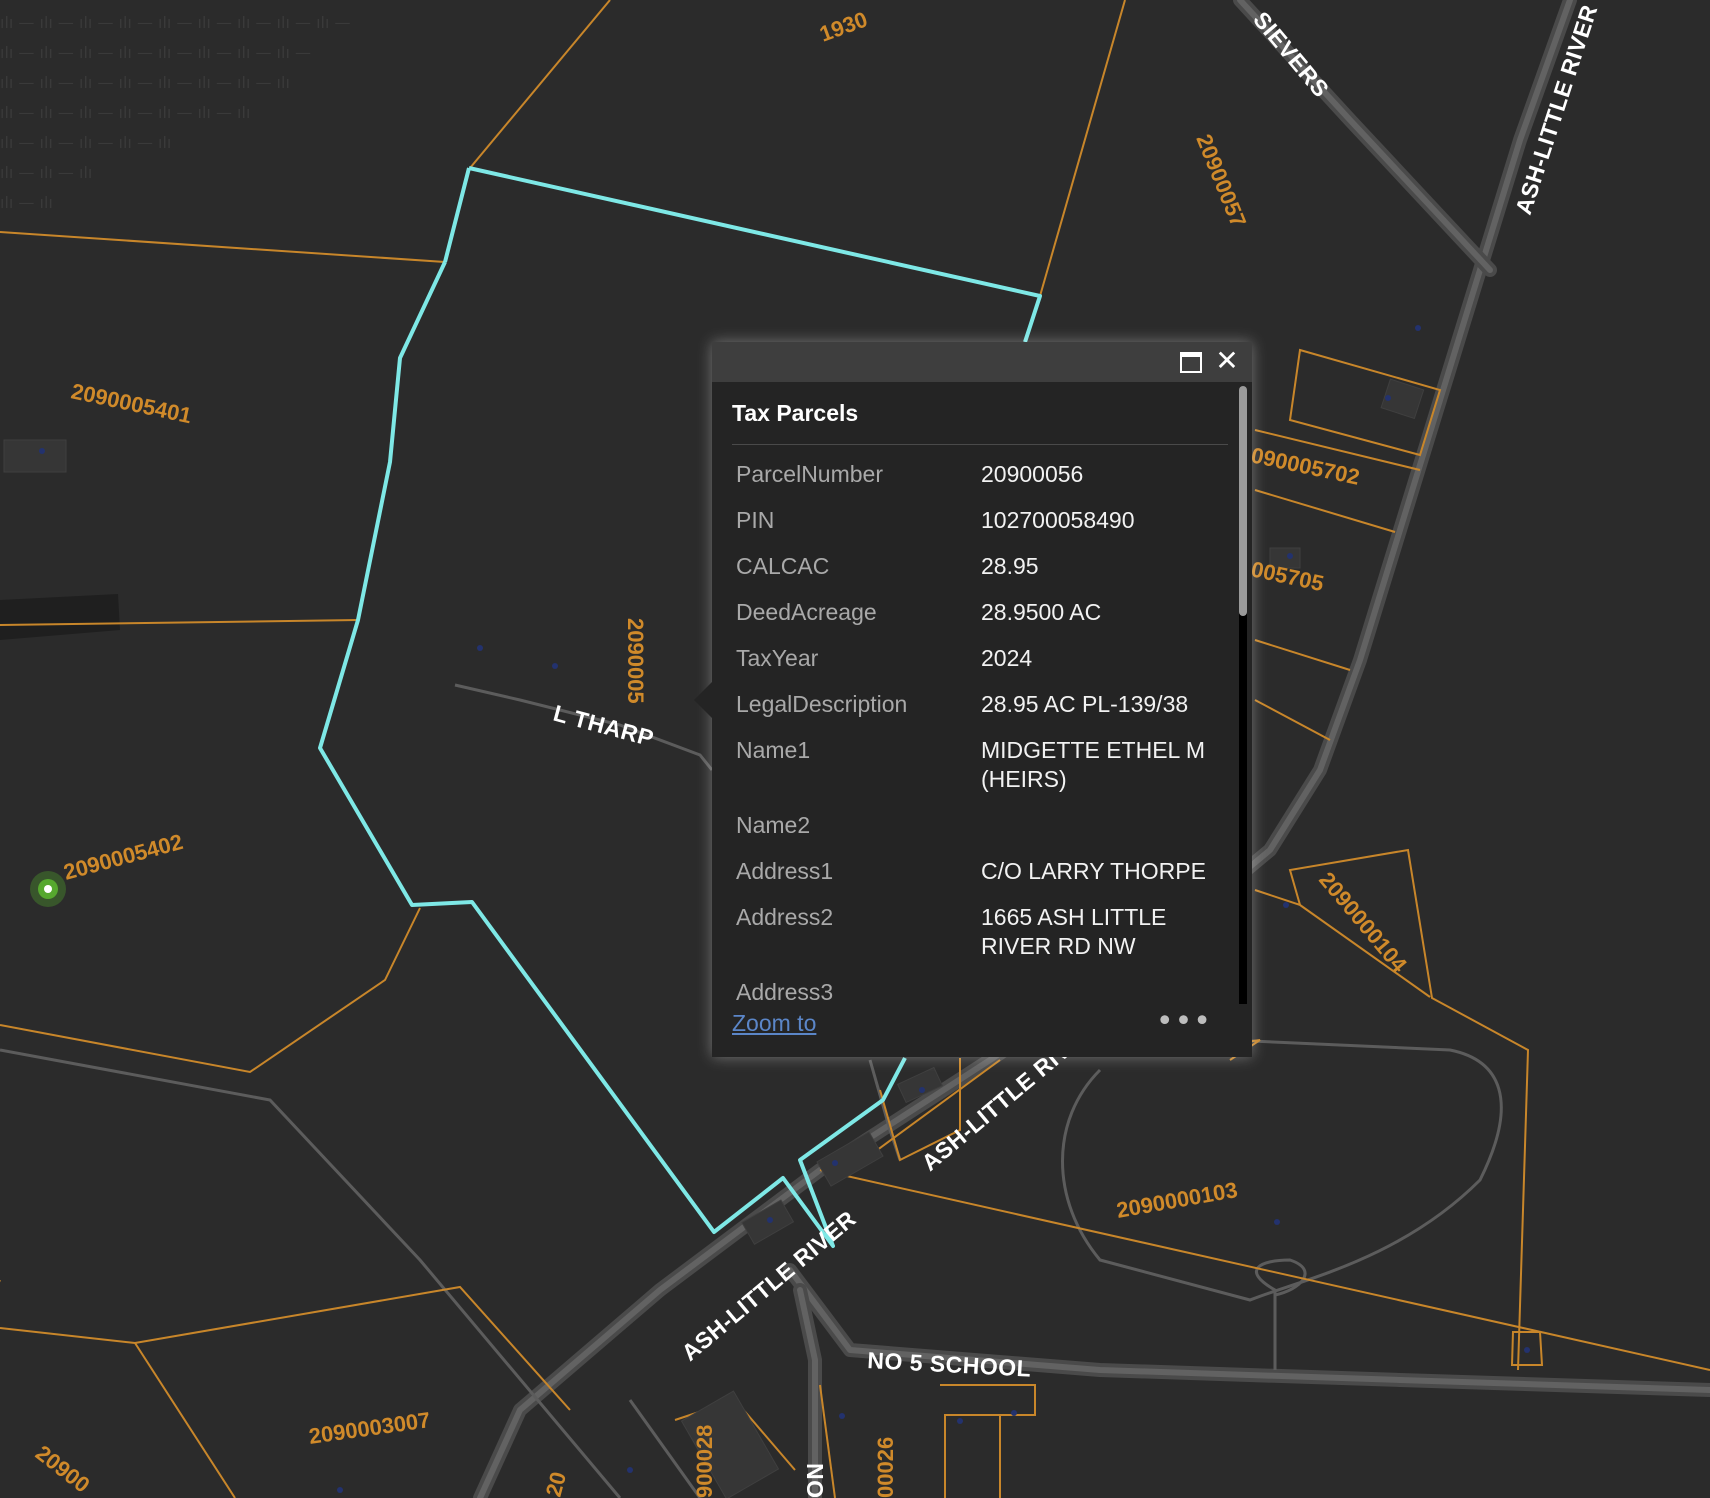 This screenshot has height=1498, width=1710. Describe the element at coordinates (1041, 612) in the screenshot. I see `attribute-value: 28.9500 AC` at that location.